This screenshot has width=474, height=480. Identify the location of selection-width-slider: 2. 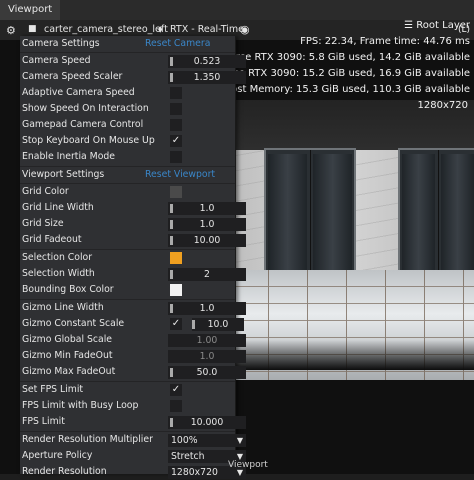
(207, 274).